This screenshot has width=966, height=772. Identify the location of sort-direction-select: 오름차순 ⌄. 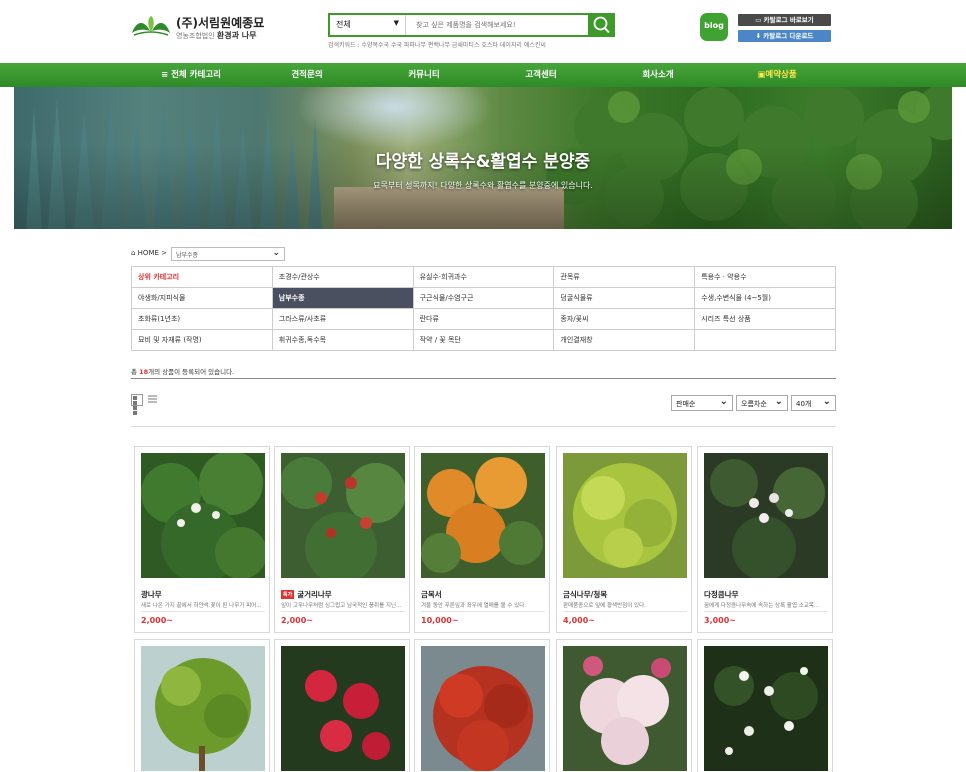
(762, 403).